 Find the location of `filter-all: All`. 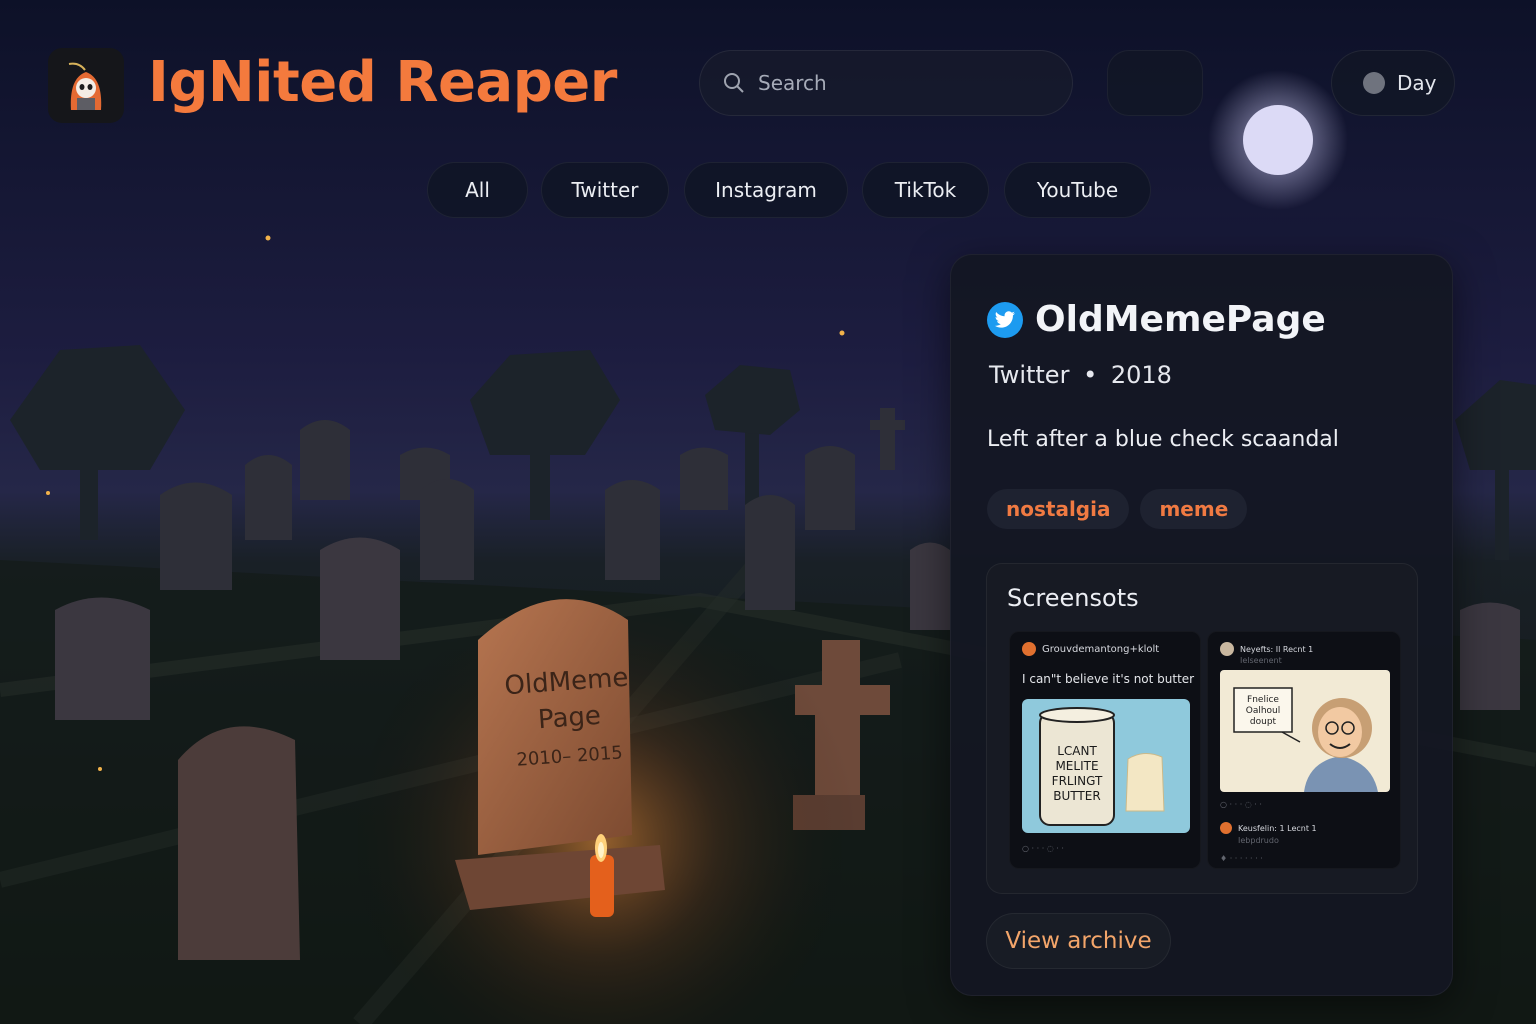

filter-all: All is located at coordinates (477, 190).